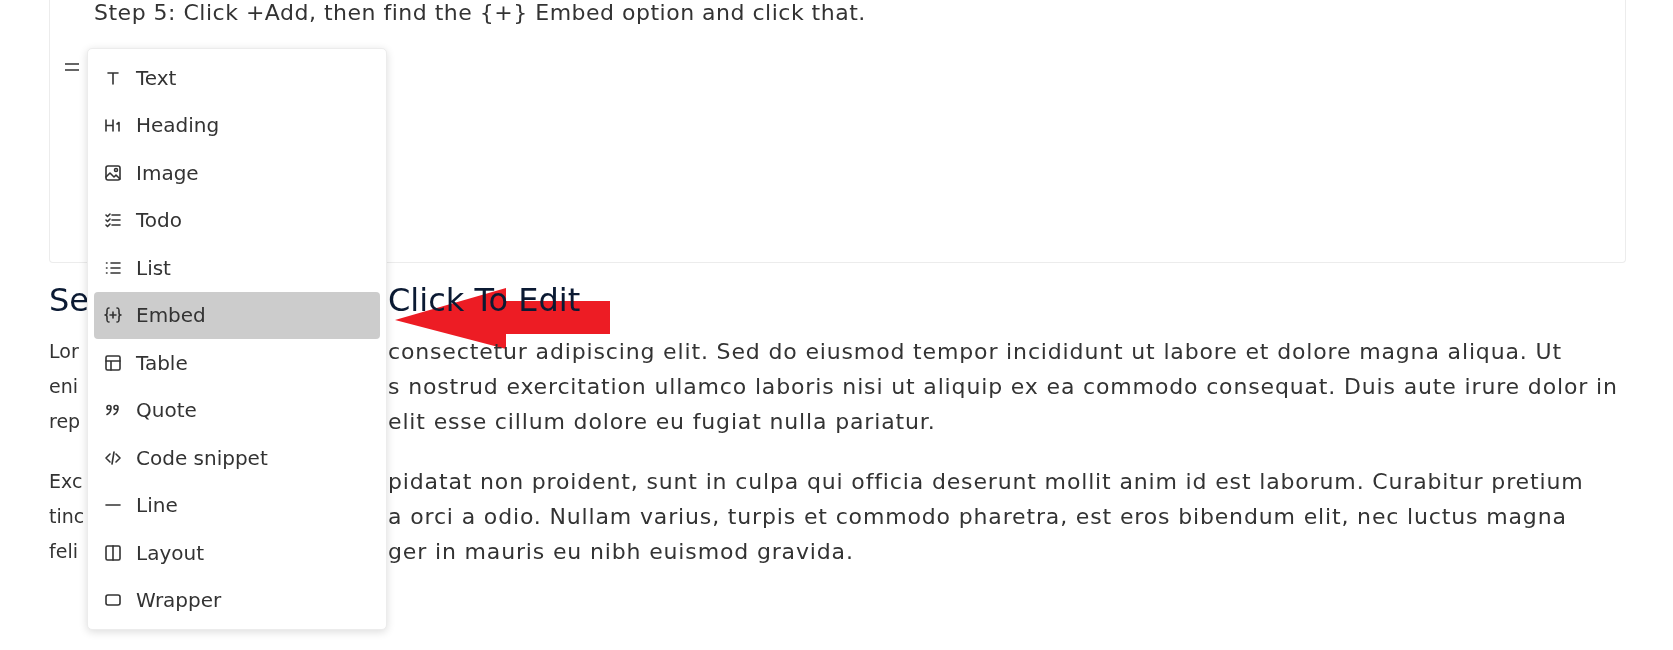  What do you see at coordinates (237, 220) in the screenshot?
I see `menu-item: Todo` at bounding box center [237, 220].